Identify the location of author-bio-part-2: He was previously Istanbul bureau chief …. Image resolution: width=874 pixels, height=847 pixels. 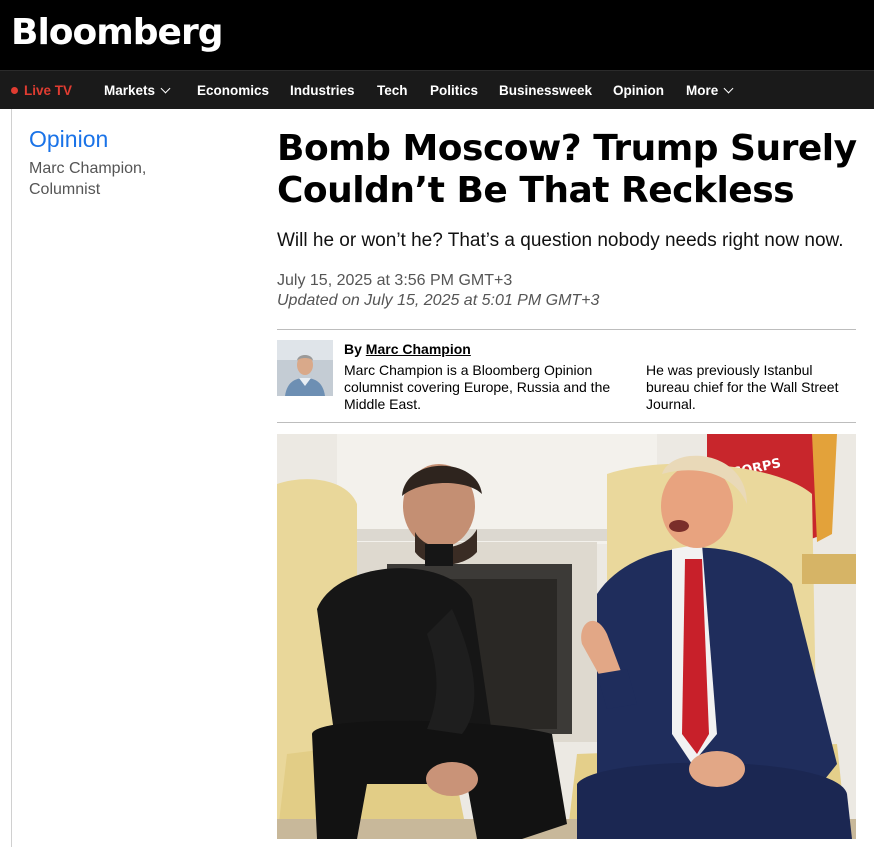
(742, 387).